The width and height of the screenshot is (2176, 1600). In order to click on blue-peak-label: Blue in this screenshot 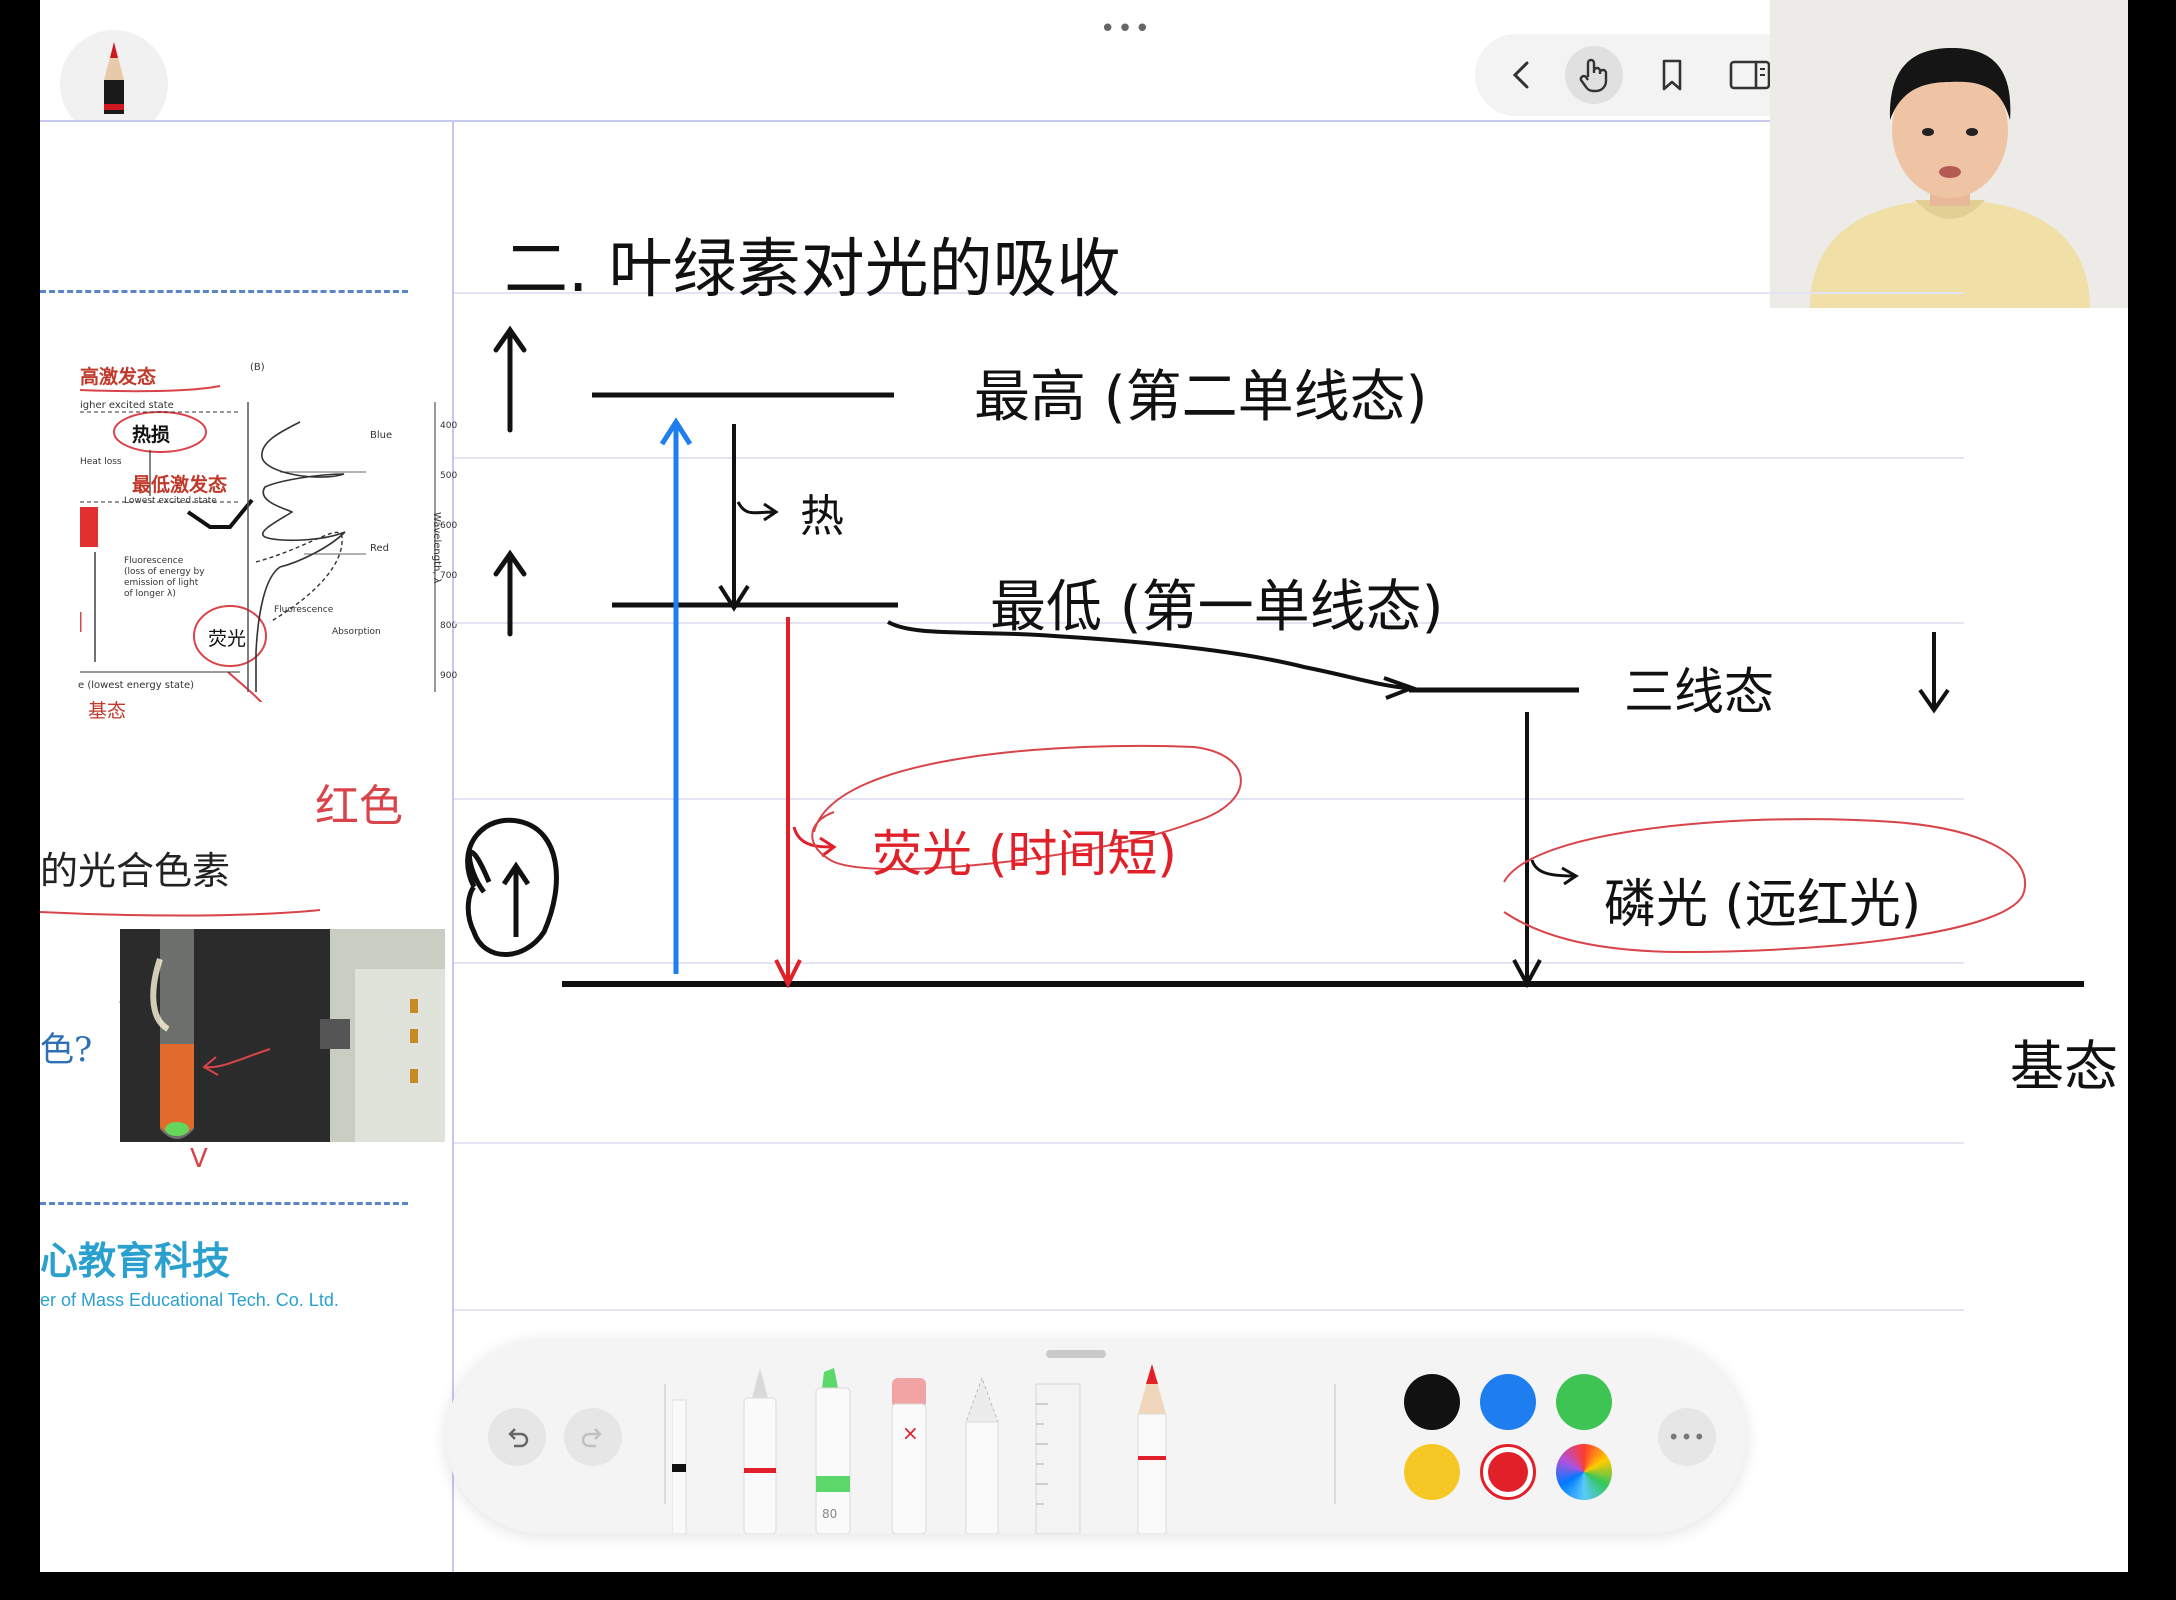, I will do `click(381, 435)`.